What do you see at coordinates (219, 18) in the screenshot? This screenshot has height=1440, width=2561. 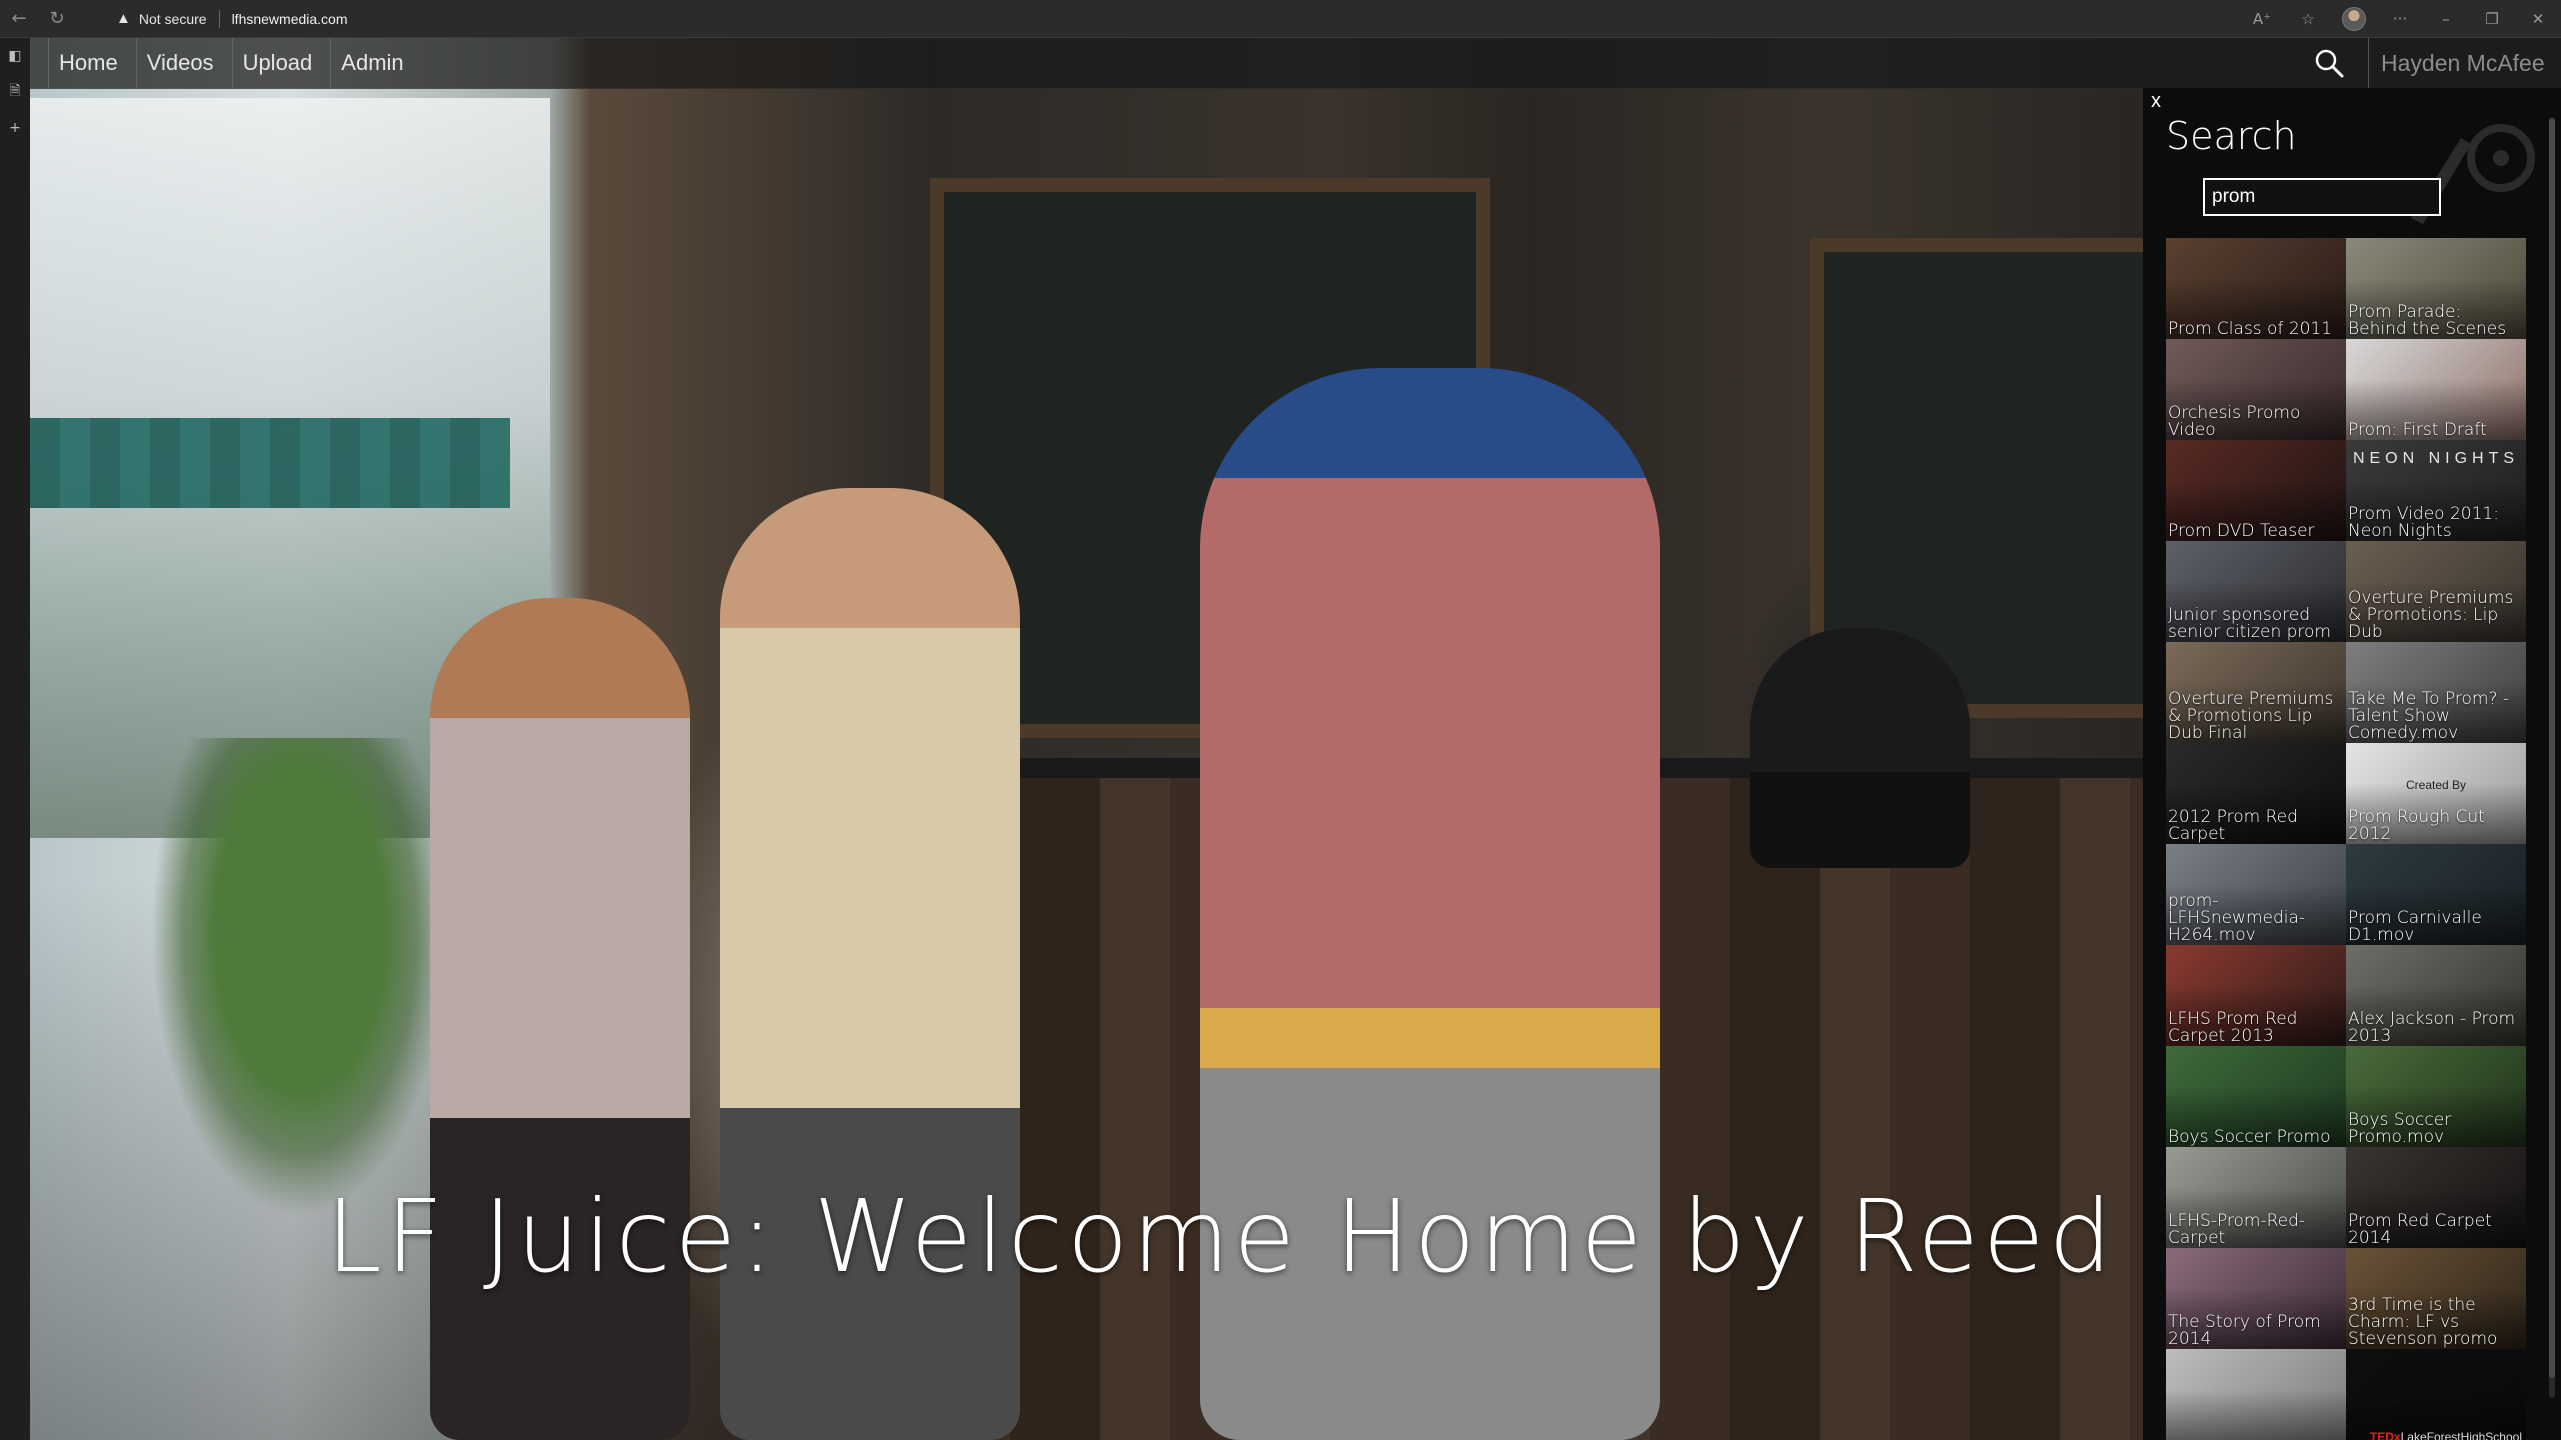 I see `address-divider` at bounding box center [219, 18].